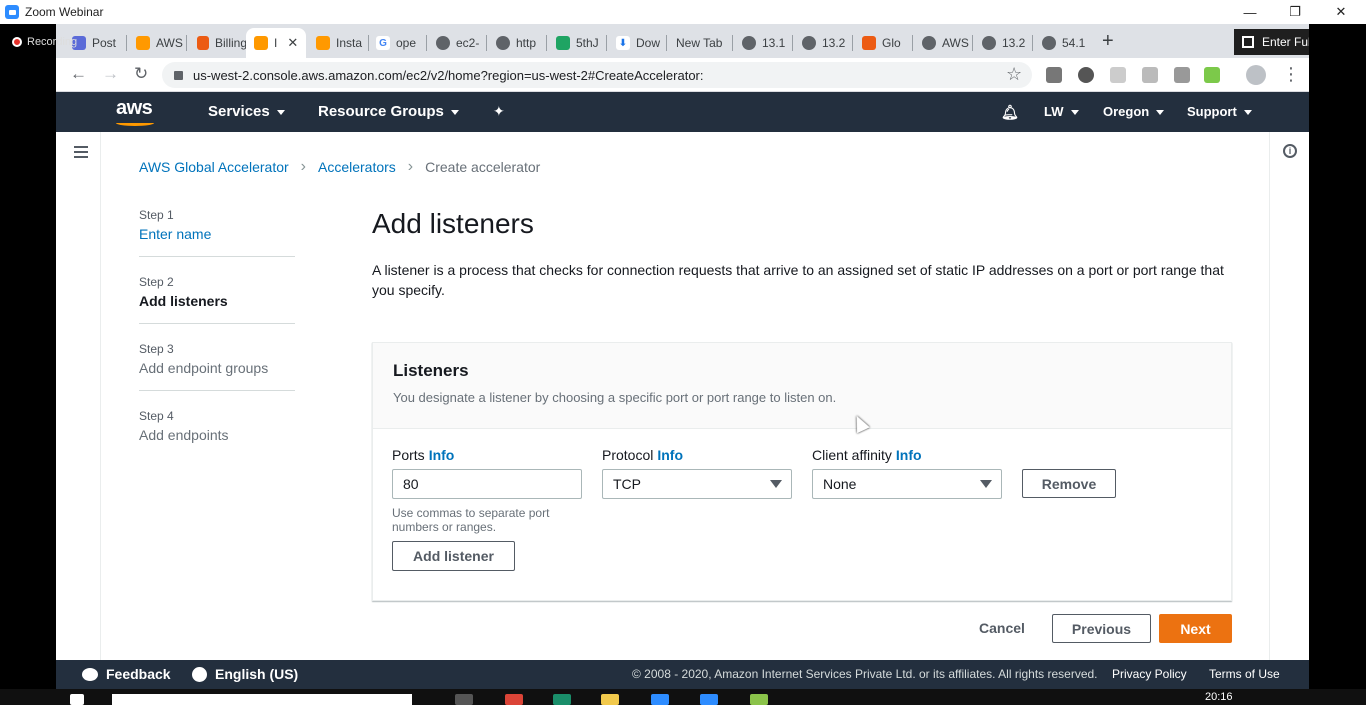 The width and height of the screenshot is (1366, 705). What do you see at coordinates (1014, 74) in the screenshot?
I see `bookmark-star-icon: ☆` at bounding box center [1014, 74].